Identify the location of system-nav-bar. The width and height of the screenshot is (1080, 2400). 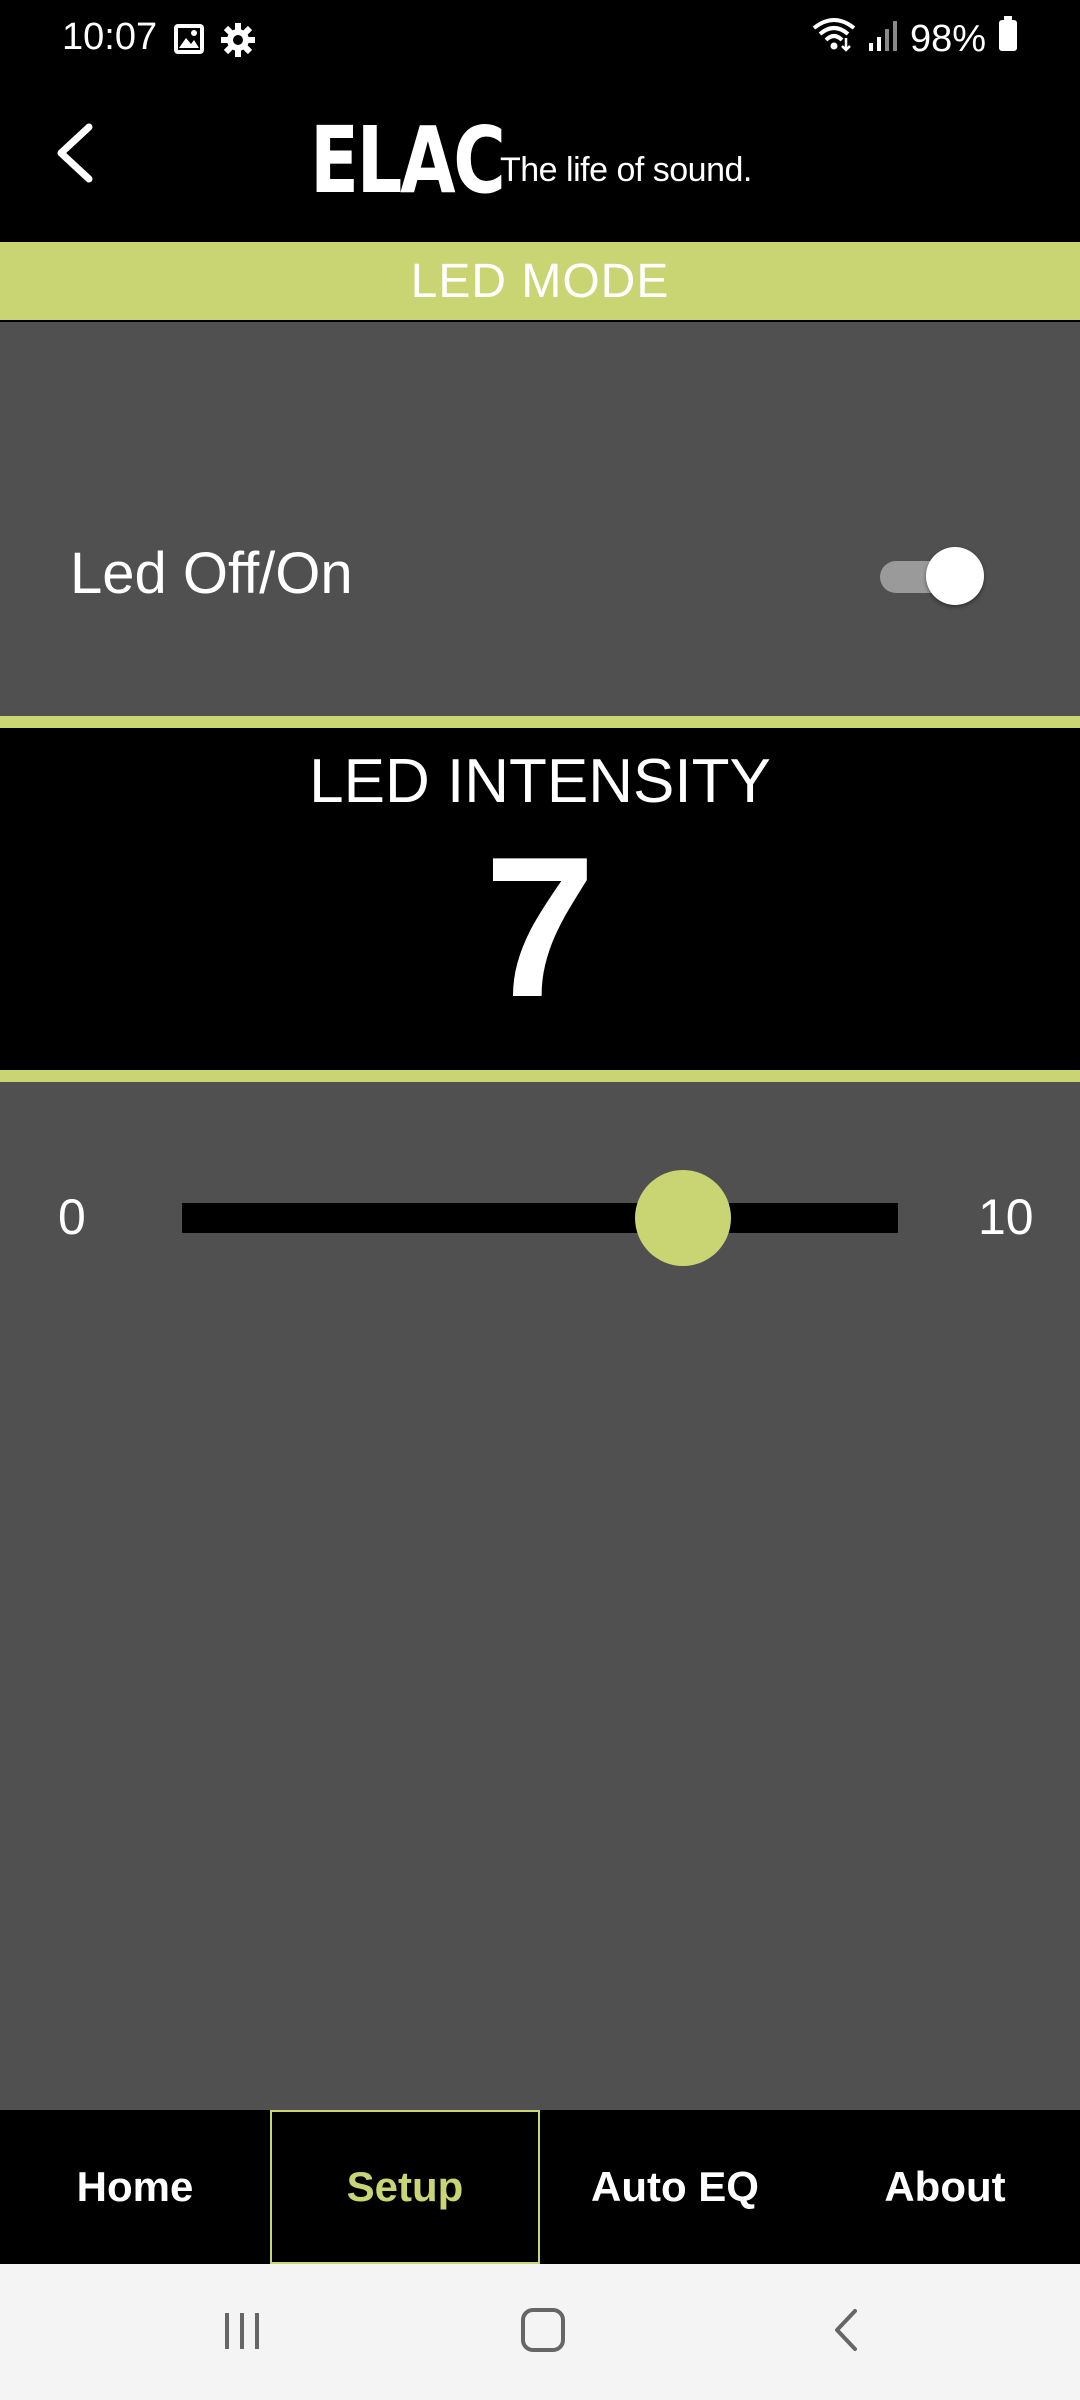
(540, 2332).